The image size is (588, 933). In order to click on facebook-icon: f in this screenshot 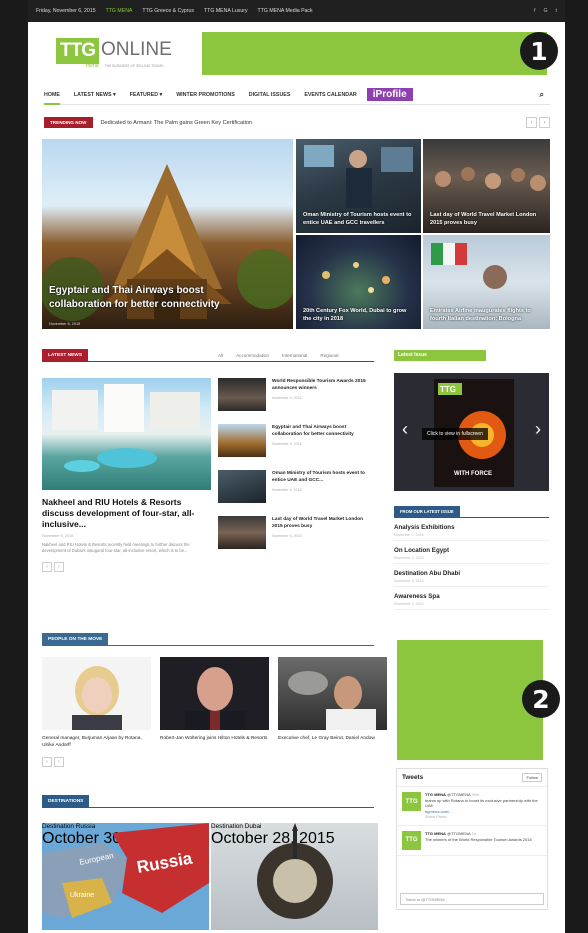, I will do `click(534, 11)`.